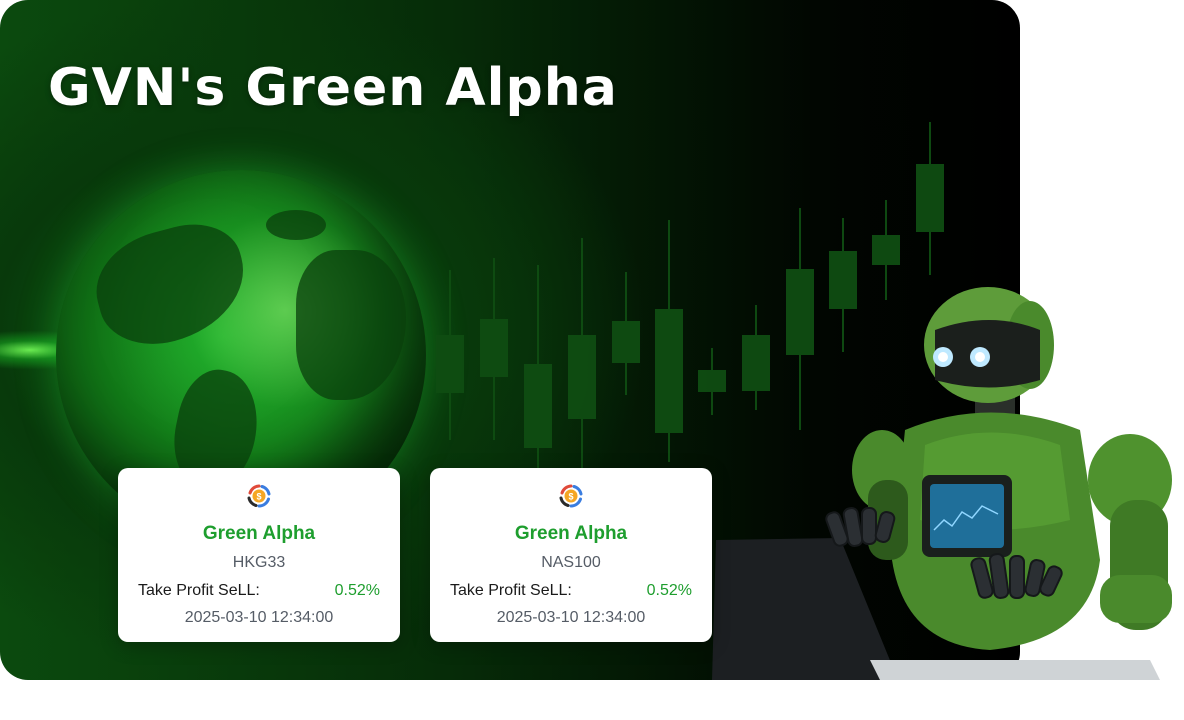 The height and width of the screenshot is (720, 1184). I want to click on laptop-base, so click(1015, 670).